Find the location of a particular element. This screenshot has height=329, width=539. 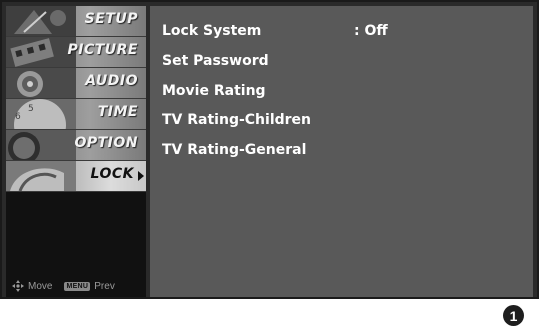

sidebar-hint-bar: Move MENU Prev is located at coordinates (76, 286).